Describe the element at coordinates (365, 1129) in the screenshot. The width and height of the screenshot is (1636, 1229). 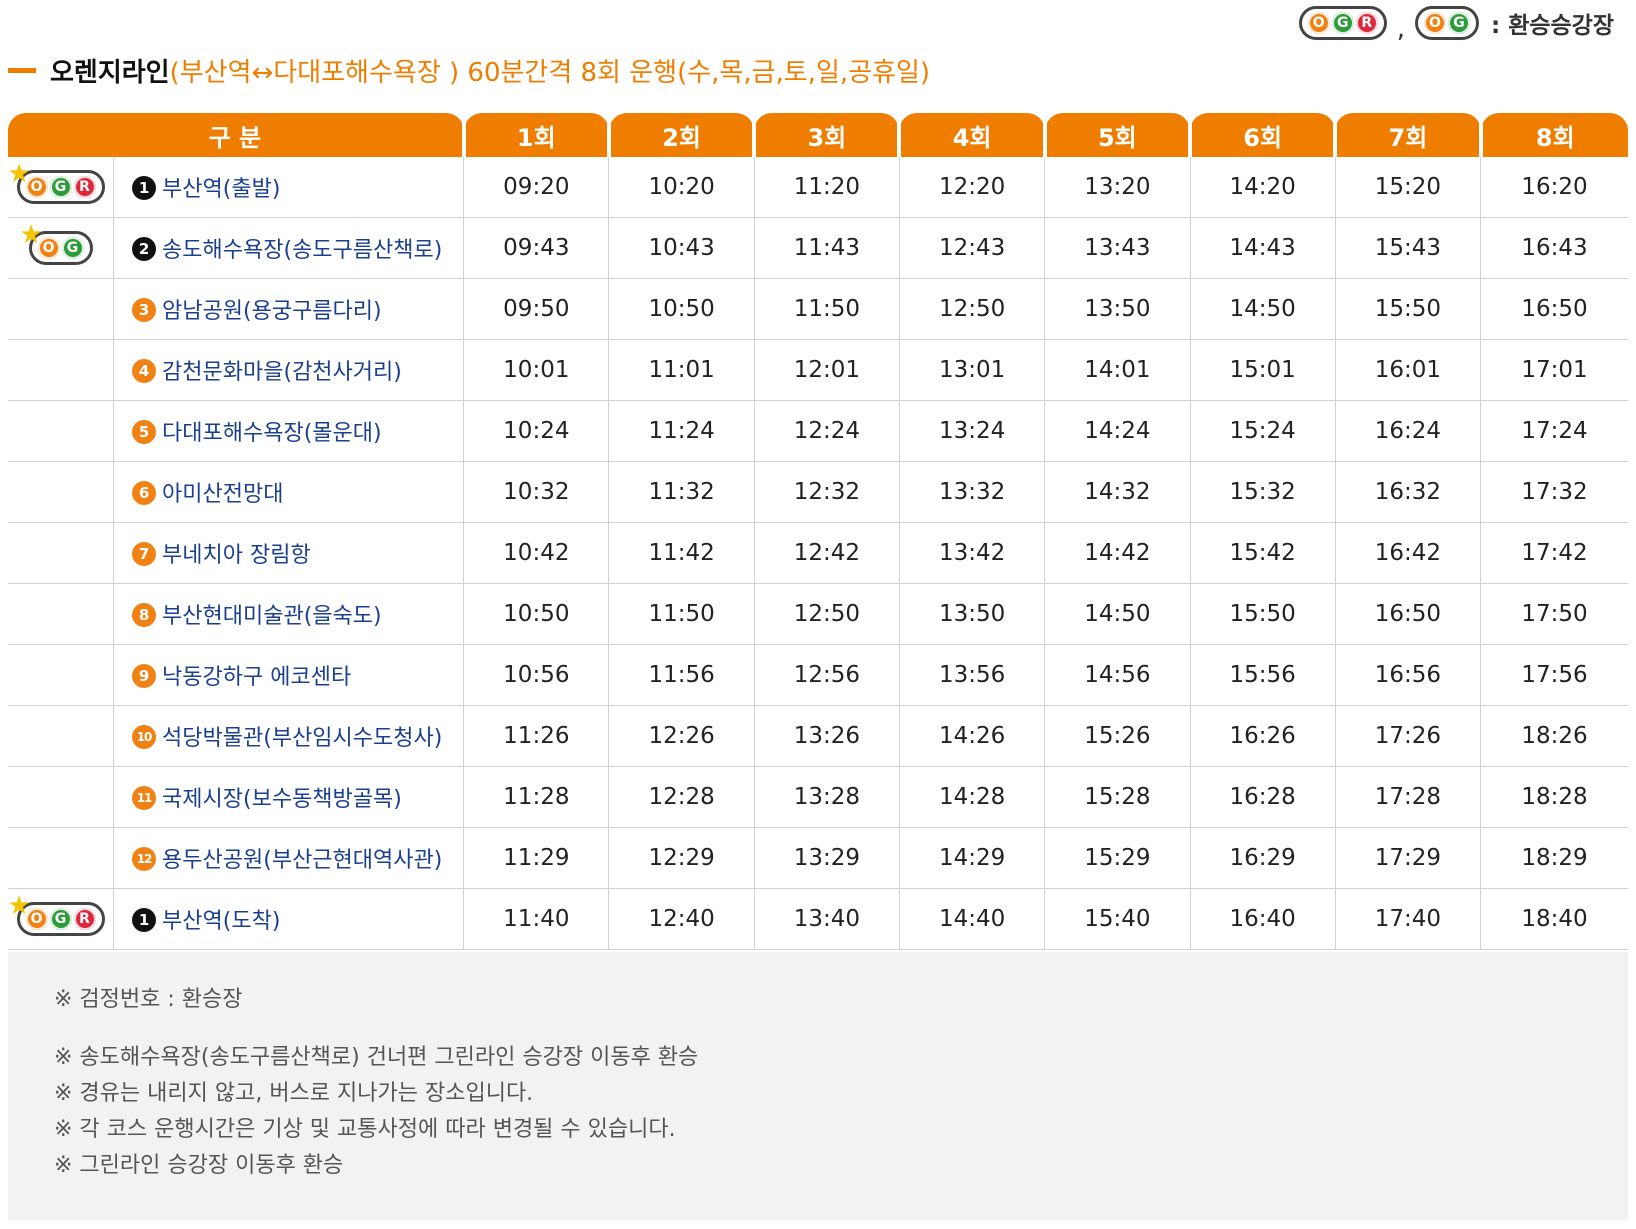
I see `note-line: ※ 각 코스 운행시간은 기상 및 교통사정에 따라 변경될 수 있습니다.` at that location.